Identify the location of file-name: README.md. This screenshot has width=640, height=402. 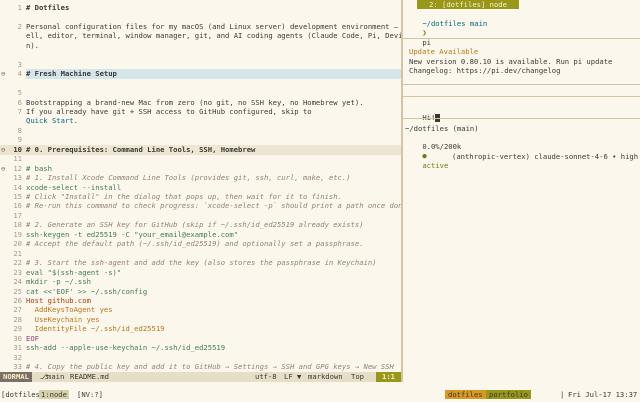
(89, 376).